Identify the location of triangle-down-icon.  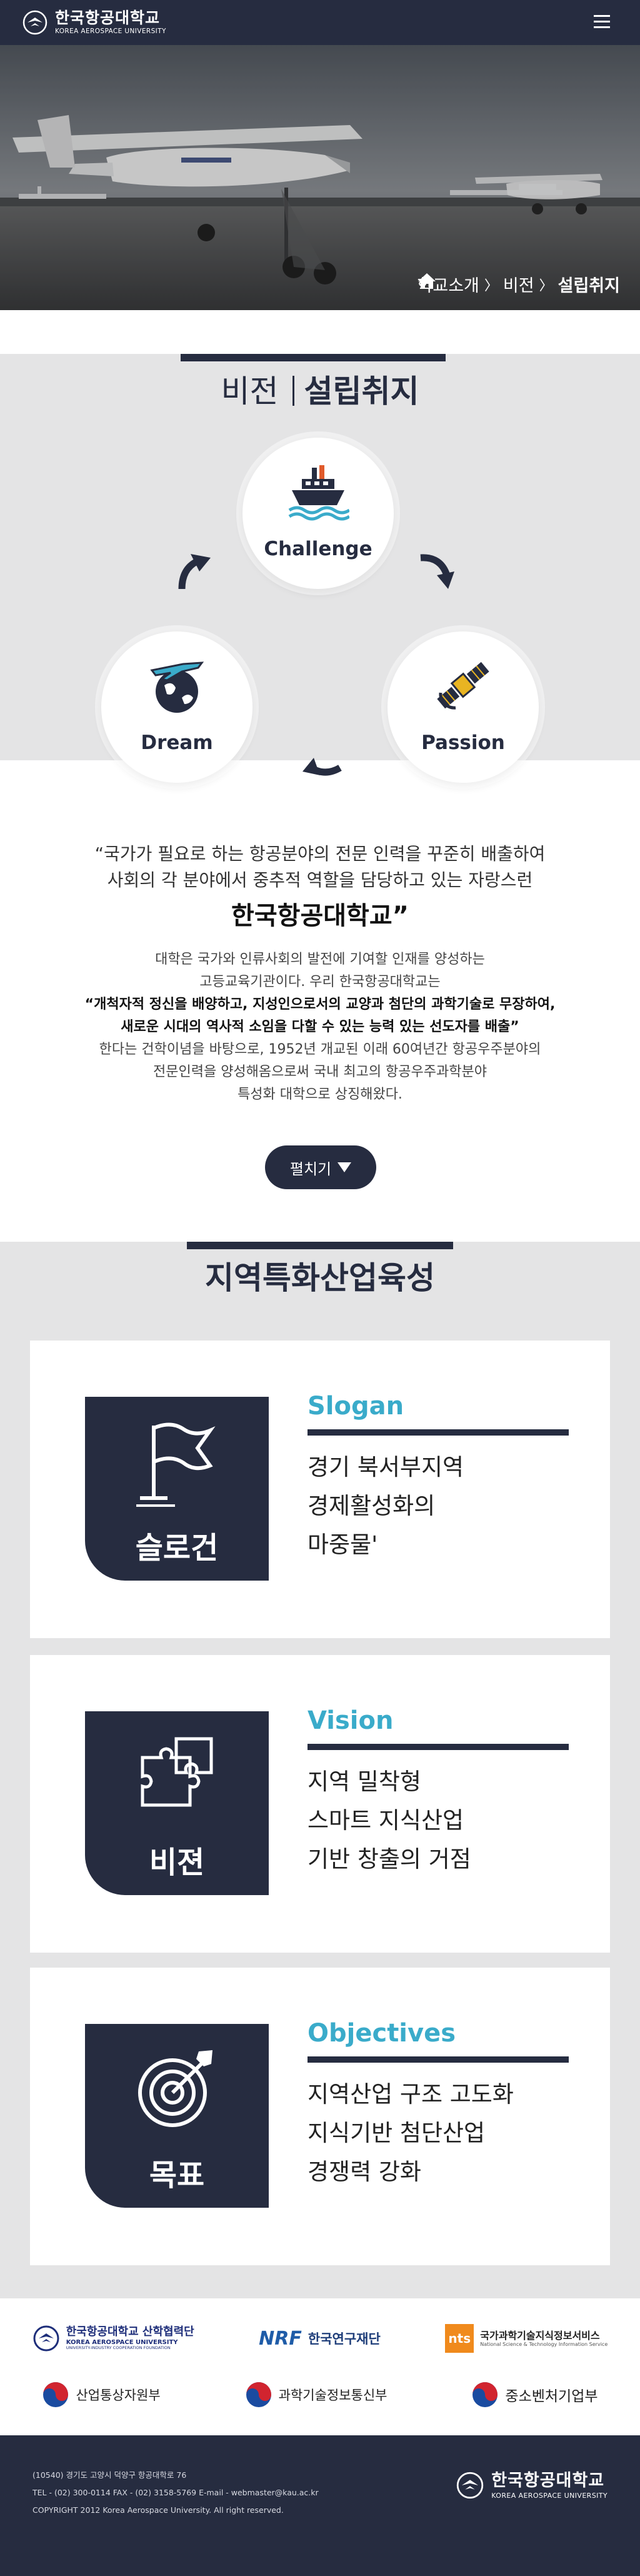
(345, 1167).